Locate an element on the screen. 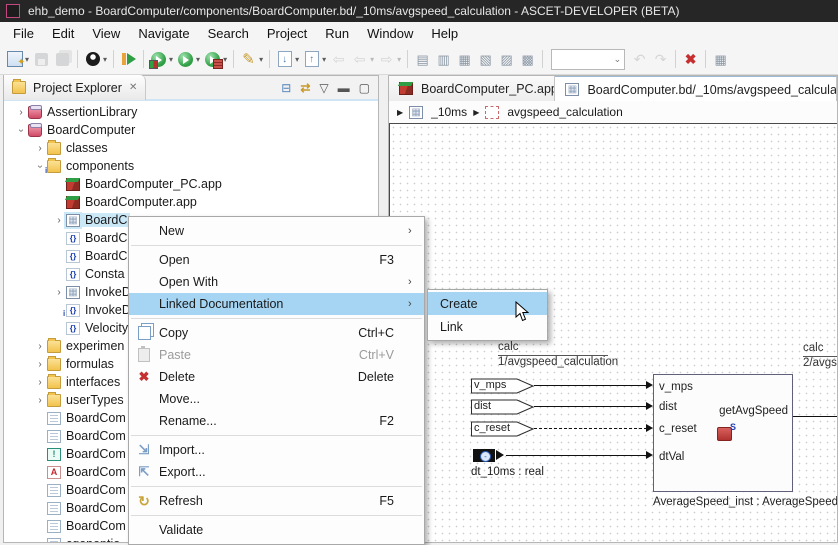 This screenshot has width=838, height=545. breadcrumb-task: _10ms is located at coordinates (449, 112).